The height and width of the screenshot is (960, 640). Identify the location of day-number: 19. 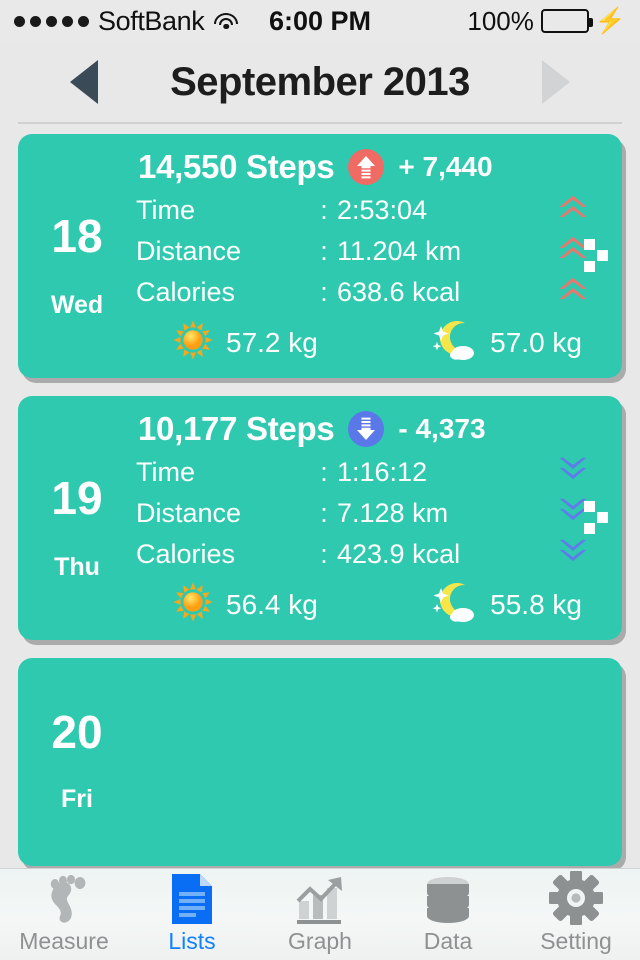
(77, 497).